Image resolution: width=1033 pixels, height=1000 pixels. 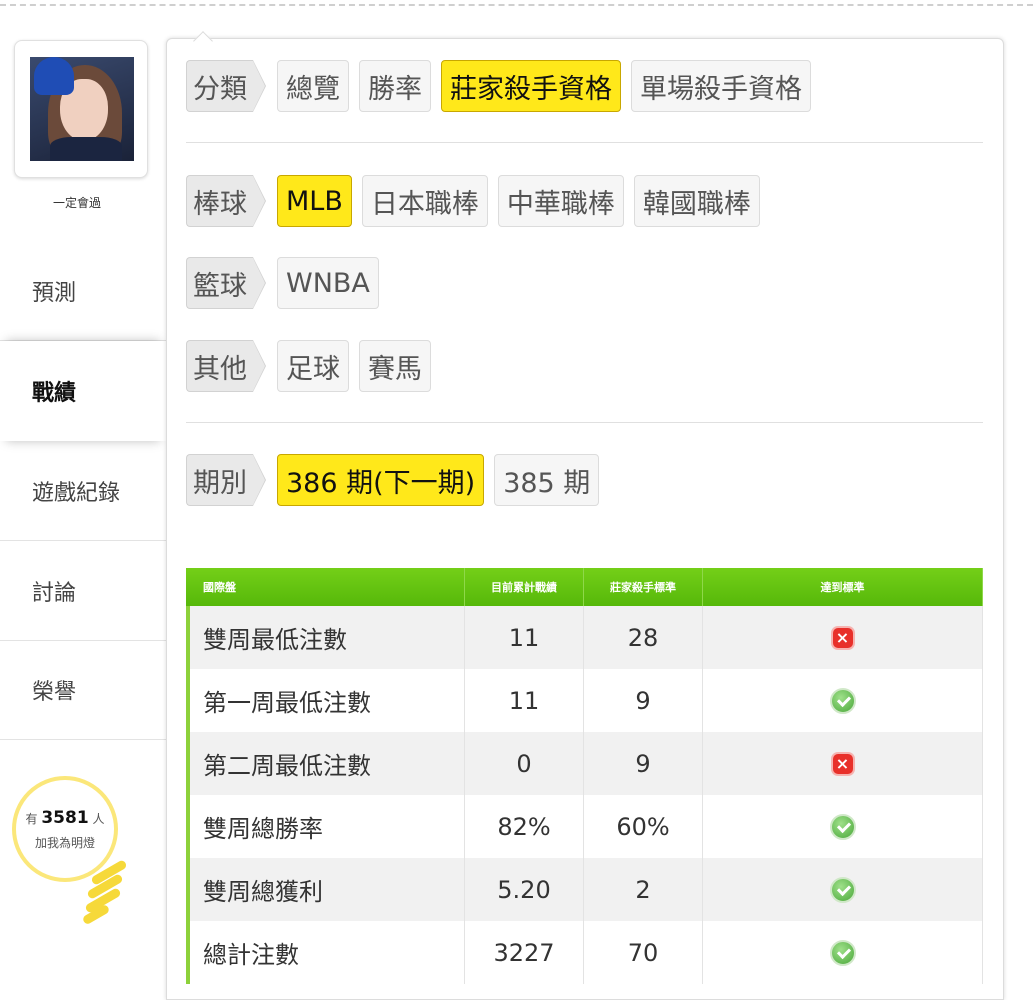 I want to click on row-standard: 70, so click(x=643, y=952).